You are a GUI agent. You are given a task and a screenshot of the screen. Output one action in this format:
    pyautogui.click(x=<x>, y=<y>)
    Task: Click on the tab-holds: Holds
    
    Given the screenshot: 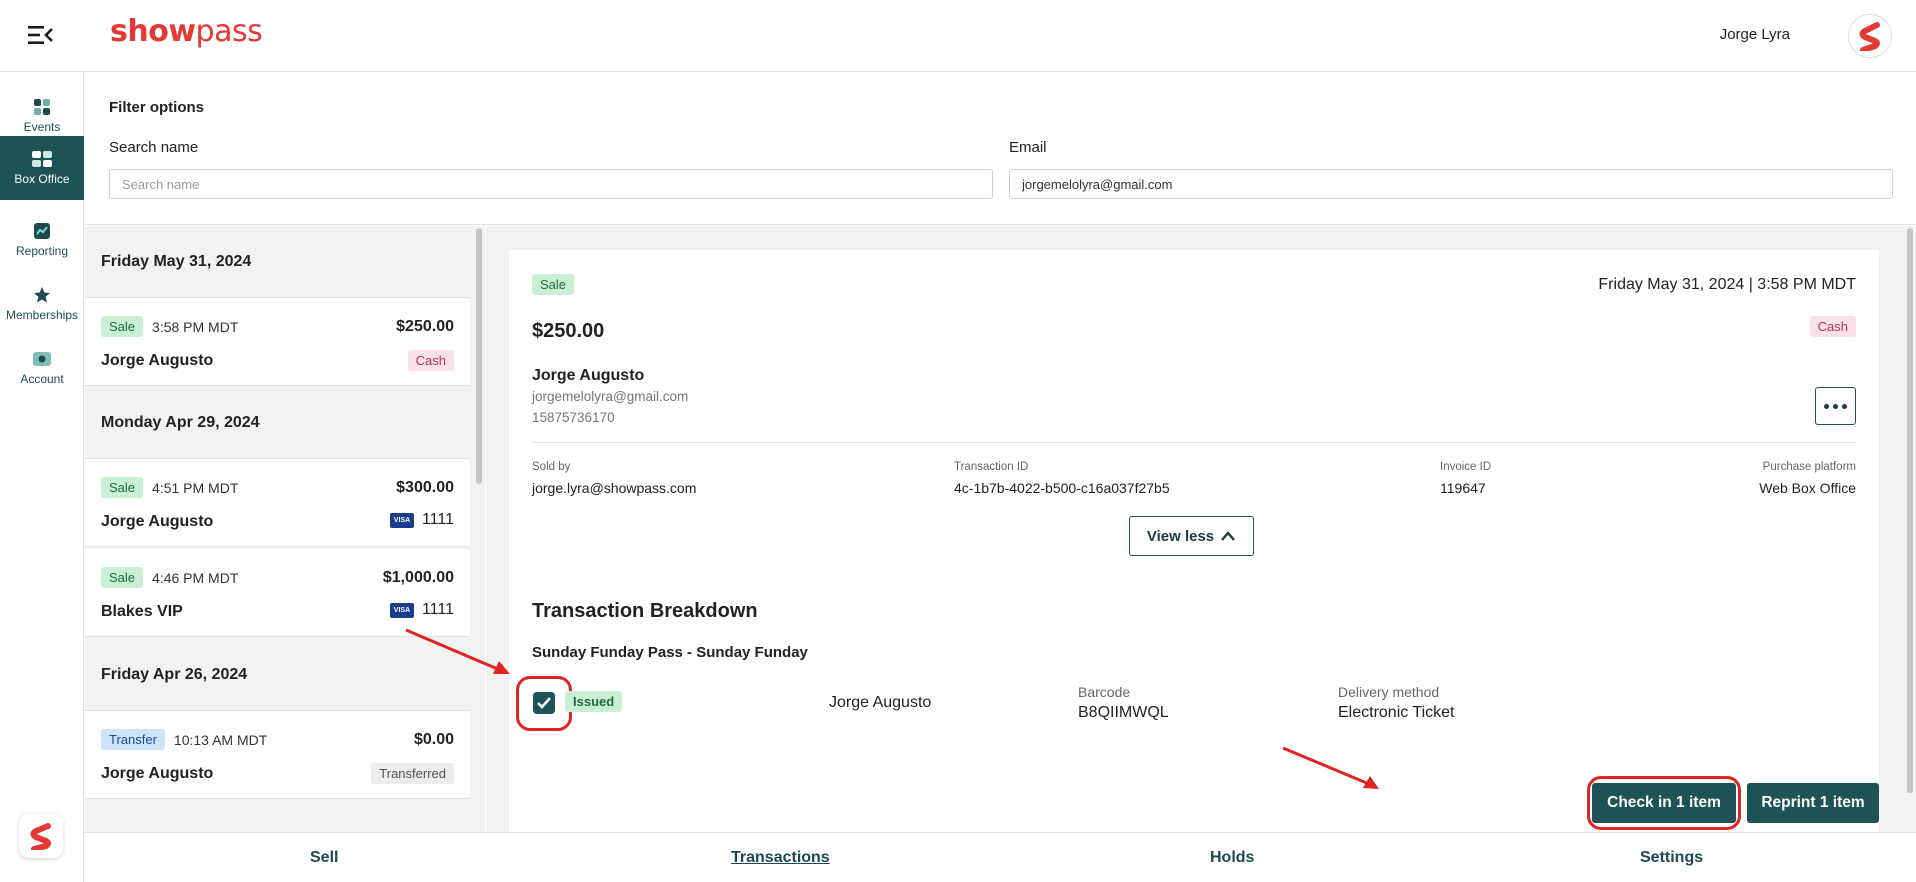 What is the action you would take?
    pyautogui.click(x=1232, y=858)
    